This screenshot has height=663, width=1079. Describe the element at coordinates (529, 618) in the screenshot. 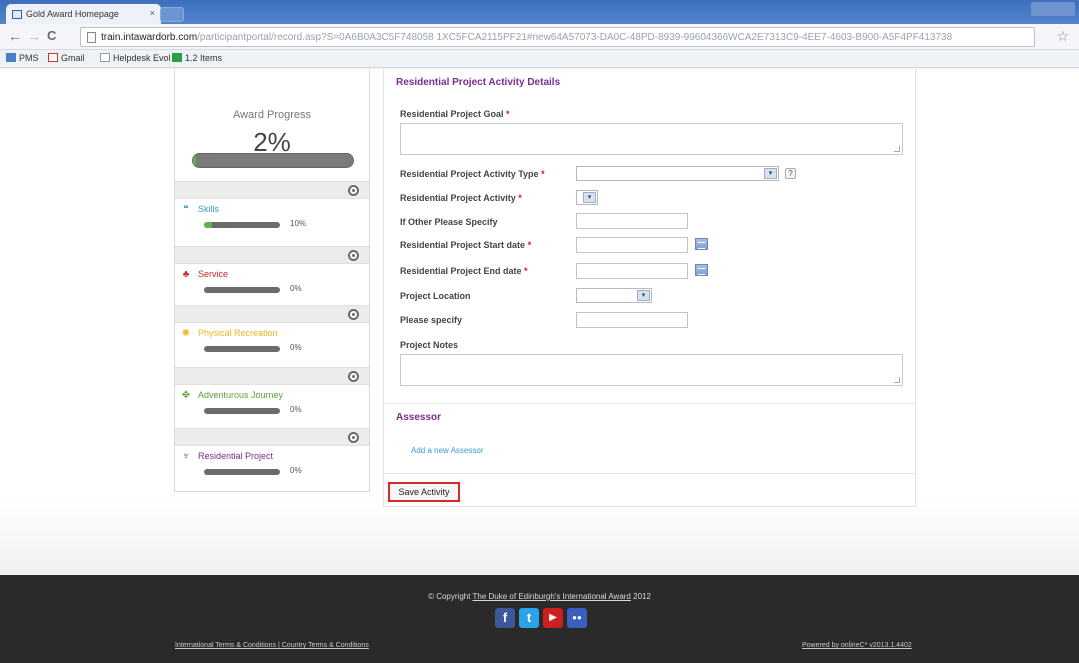

I see `twitter-icon: t` at that location.